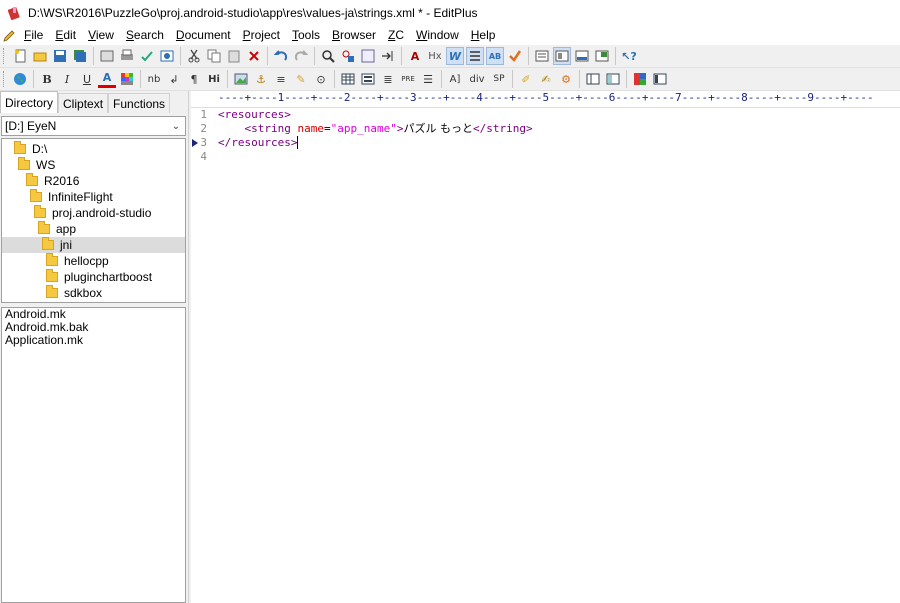 The image size is (900, 603). I want to click on menu-zc: ZC, so click(396, 35).